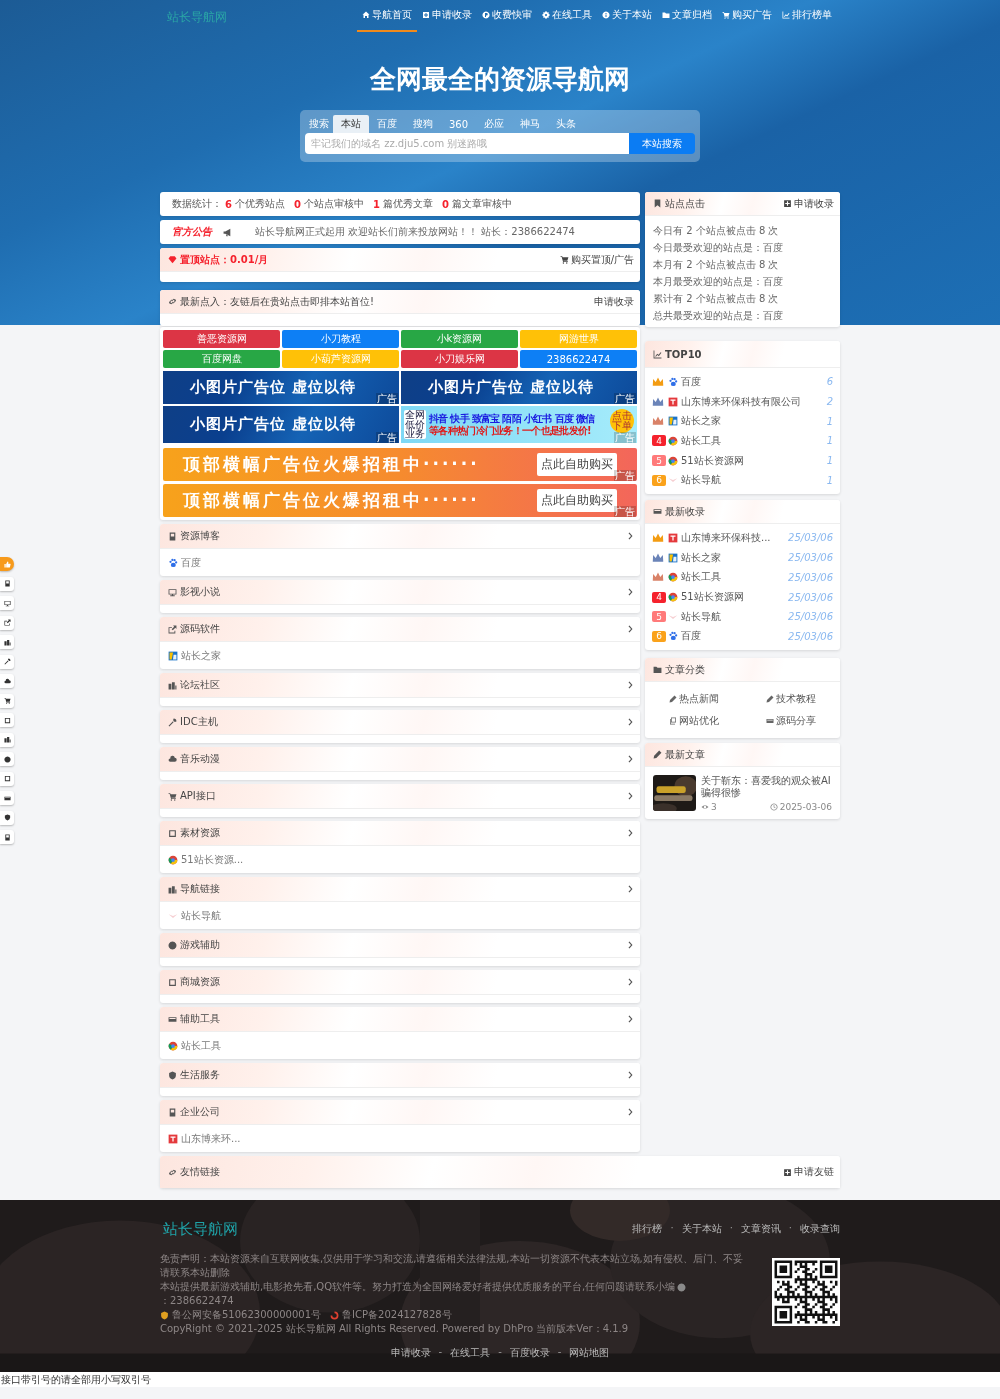 This screenshot has height=1399, width=1000. Describe the element at coordinates (351, 124) in the screenshot. I see `search-tab: 本站` at that location.